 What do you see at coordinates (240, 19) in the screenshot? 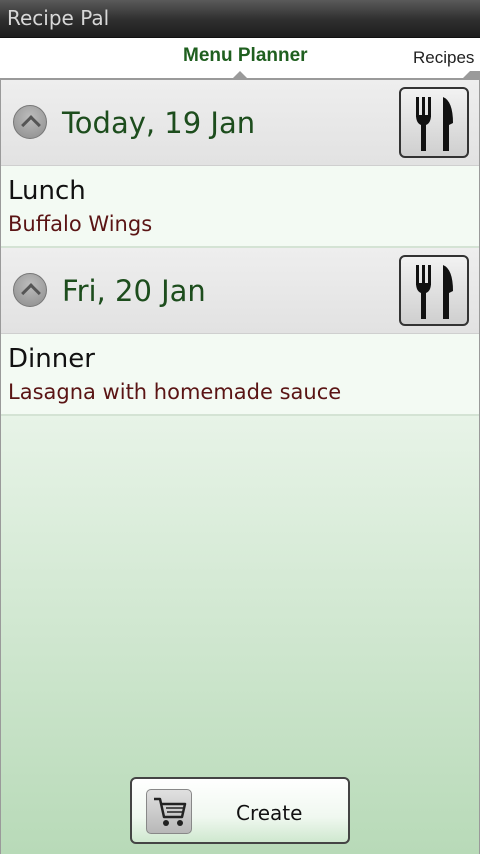
I see `title-bar: Recipe Pal` at bounding box center [240, 19].